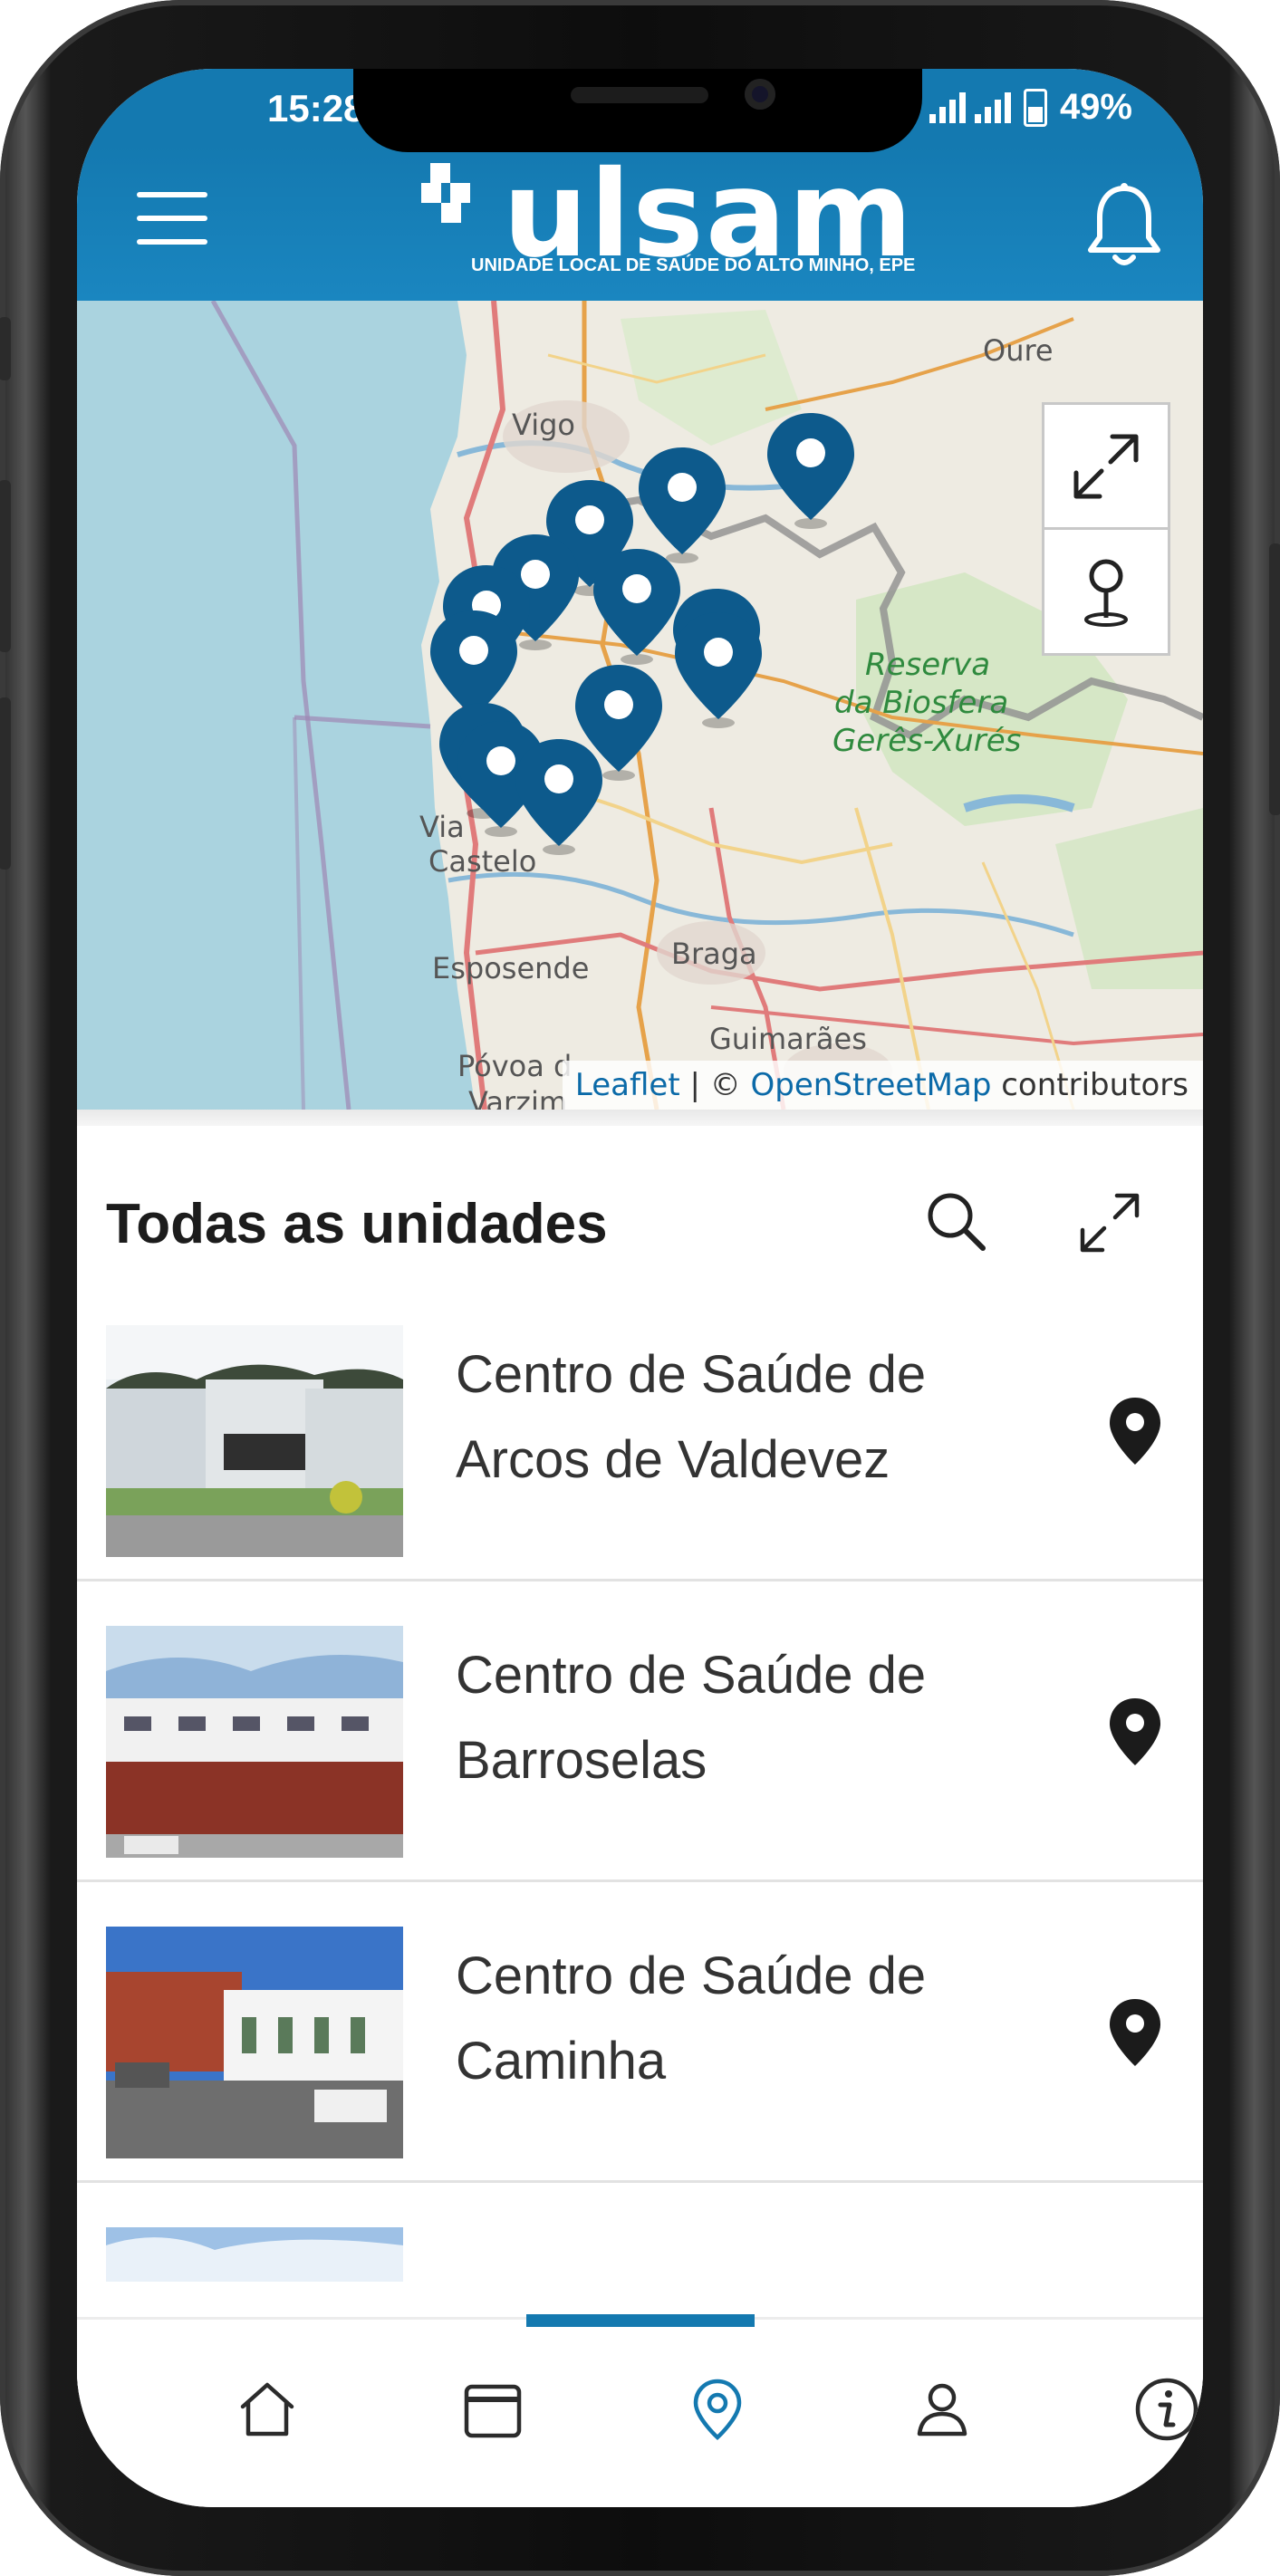  I want to click on map-pin-icon, so click(718, 2410).